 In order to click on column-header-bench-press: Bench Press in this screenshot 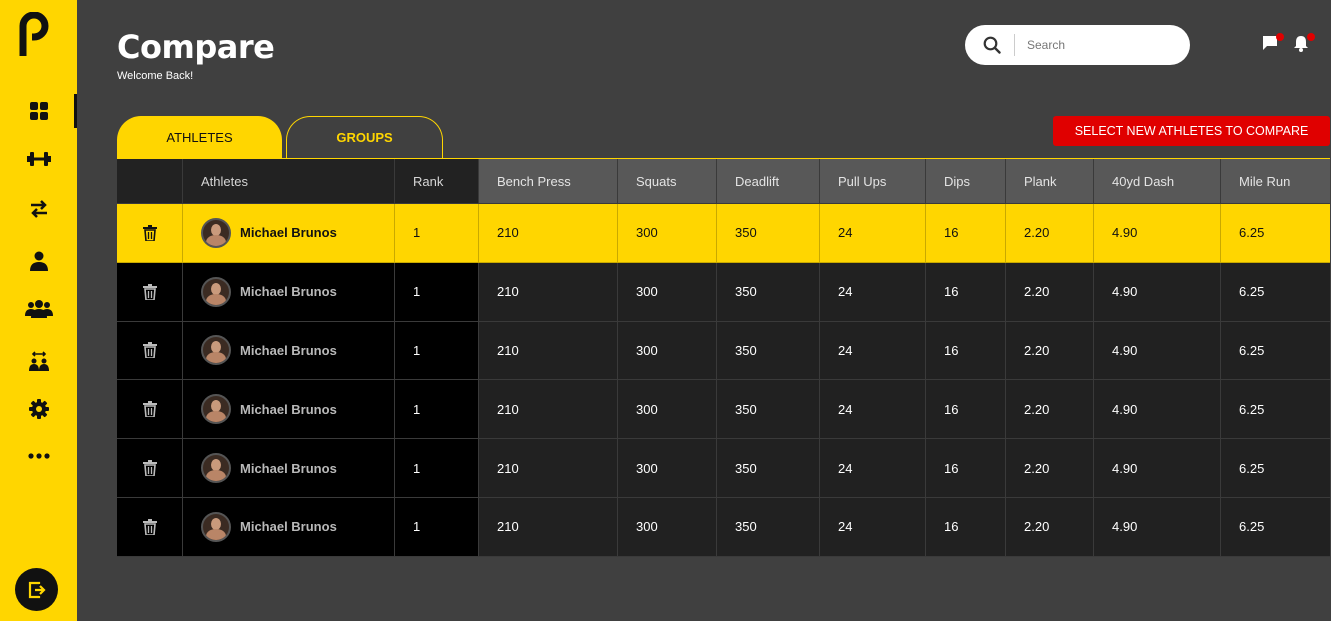, I will do `click(548, 181)`.